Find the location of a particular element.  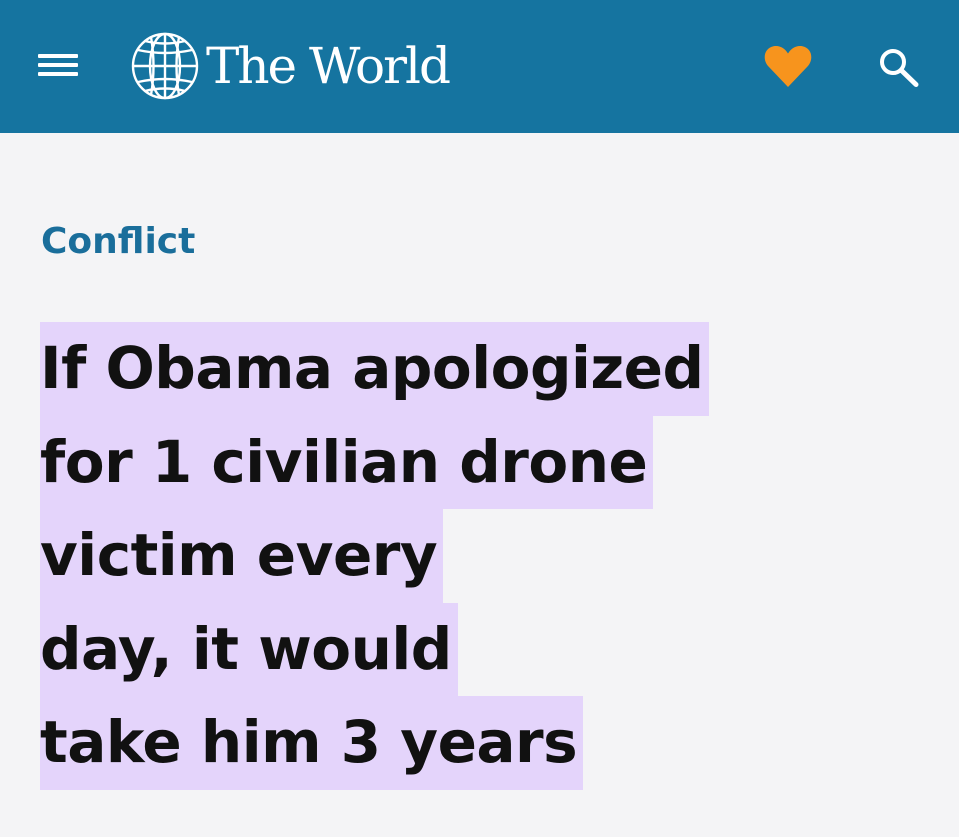

hamburger-menu-icon is located at coordinates (59, 65).